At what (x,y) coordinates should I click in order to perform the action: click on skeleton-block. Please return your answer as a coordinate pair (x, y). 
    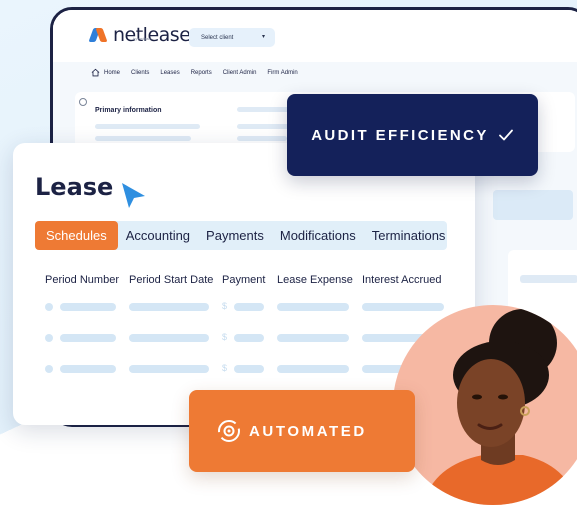
    Looking at the image, I should click on (533, 205).